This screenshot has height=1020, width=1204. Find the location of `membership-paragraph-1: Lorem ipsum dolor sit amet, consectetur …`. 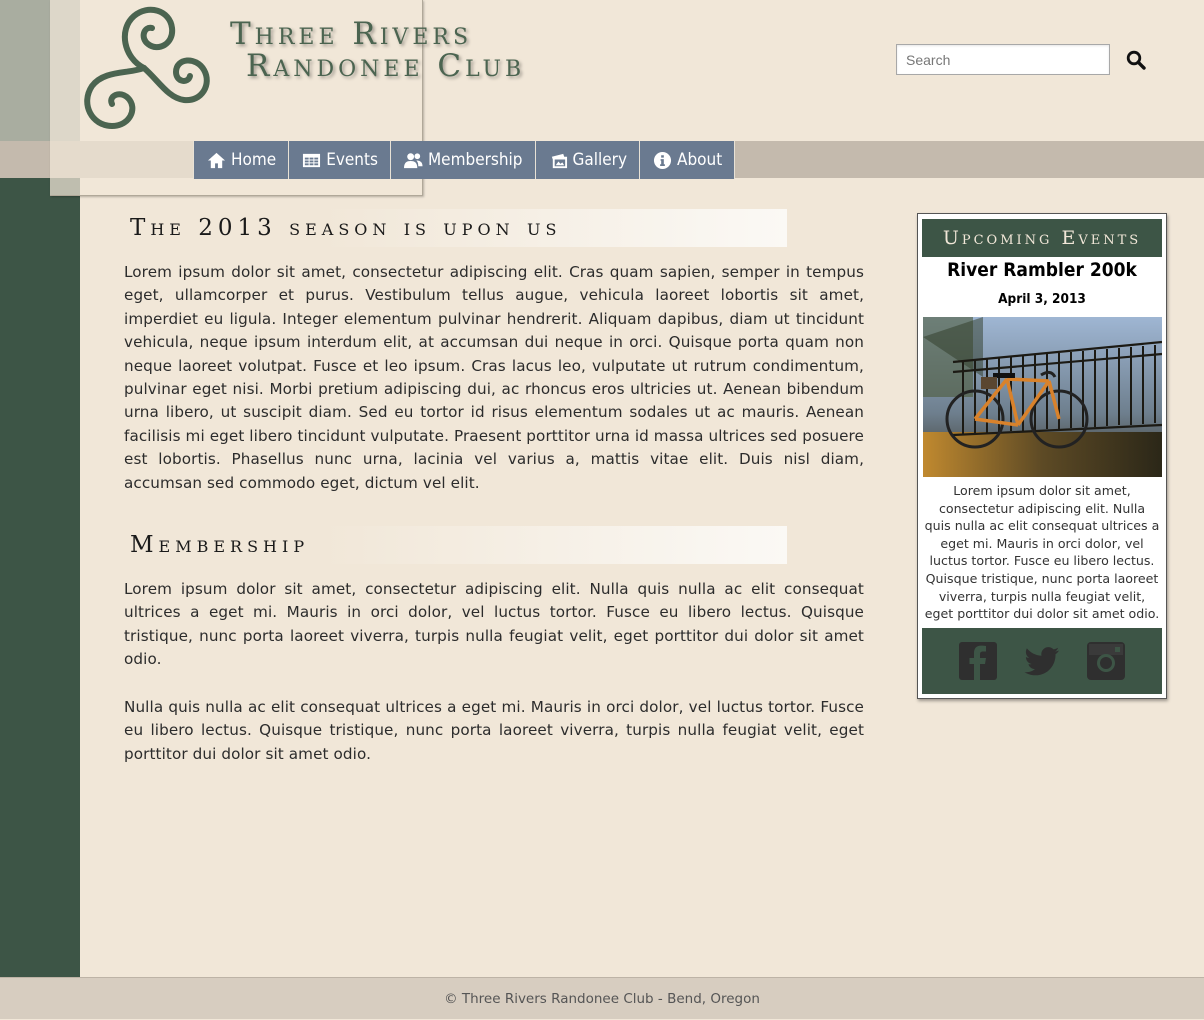

membership-paragraph-1: Lorem ipsum dolor sit amet, consectetur … is located at coordinates (494, 624).